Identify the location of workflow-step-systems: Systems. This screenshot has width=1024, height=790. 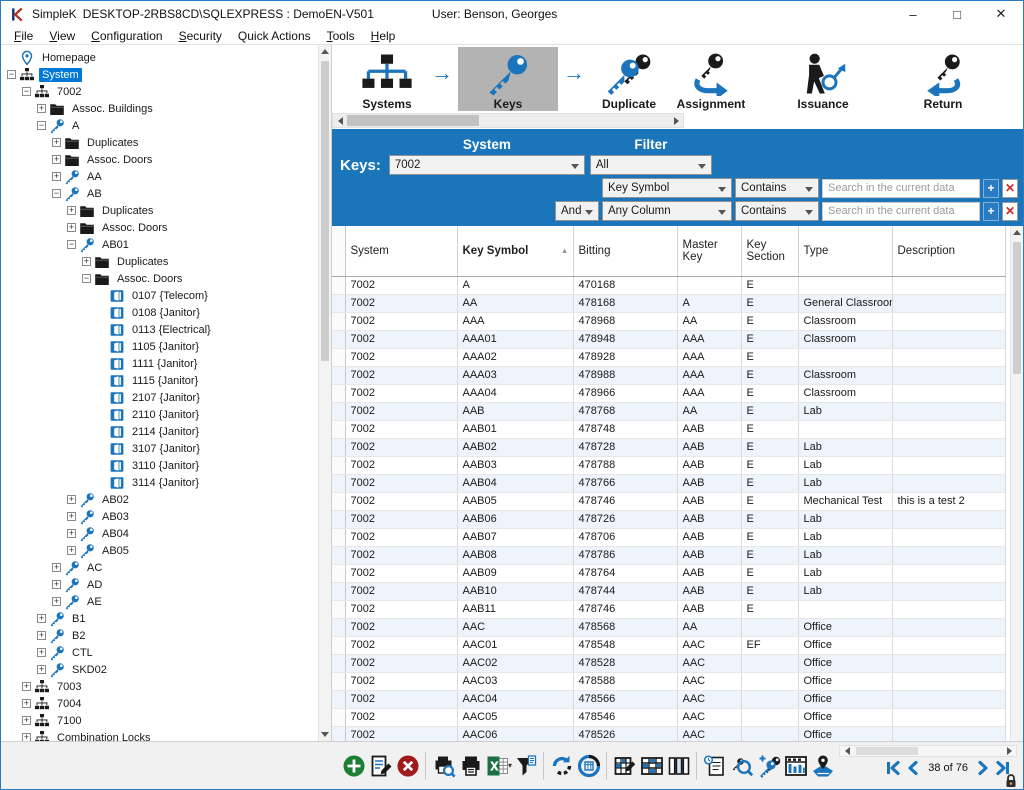
(387, 79).